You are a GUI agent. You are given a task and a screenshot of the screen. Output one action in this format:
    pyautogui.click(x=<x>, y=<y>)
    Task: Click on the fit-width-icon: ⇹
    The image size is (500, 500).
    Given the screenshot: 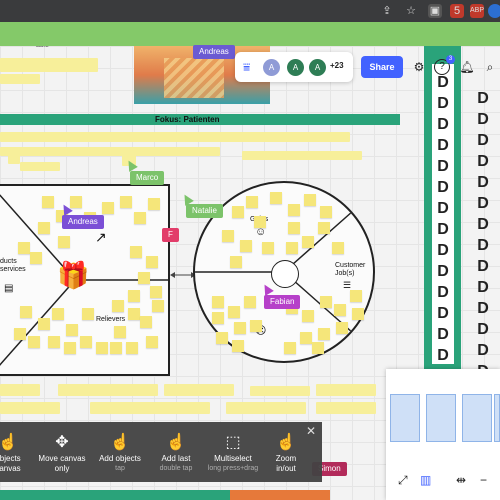 What is the action you would take?
    pyautogui.click(x=461, y=480)
    